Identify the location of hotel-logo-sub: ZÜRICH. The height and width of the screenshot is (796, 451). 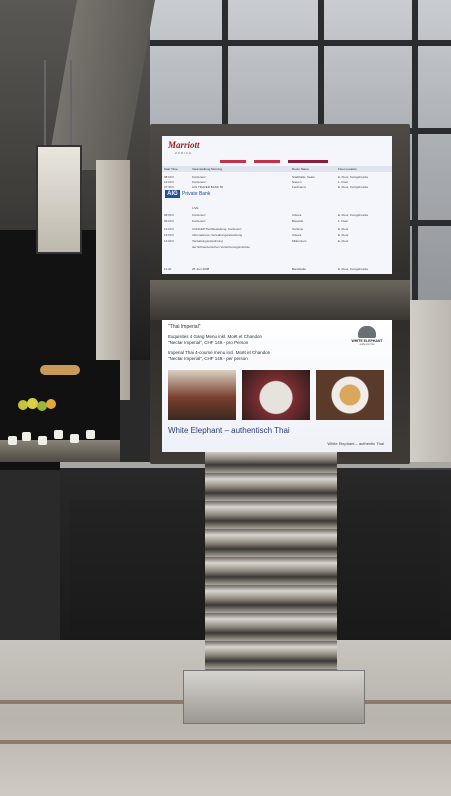
(184, 153).